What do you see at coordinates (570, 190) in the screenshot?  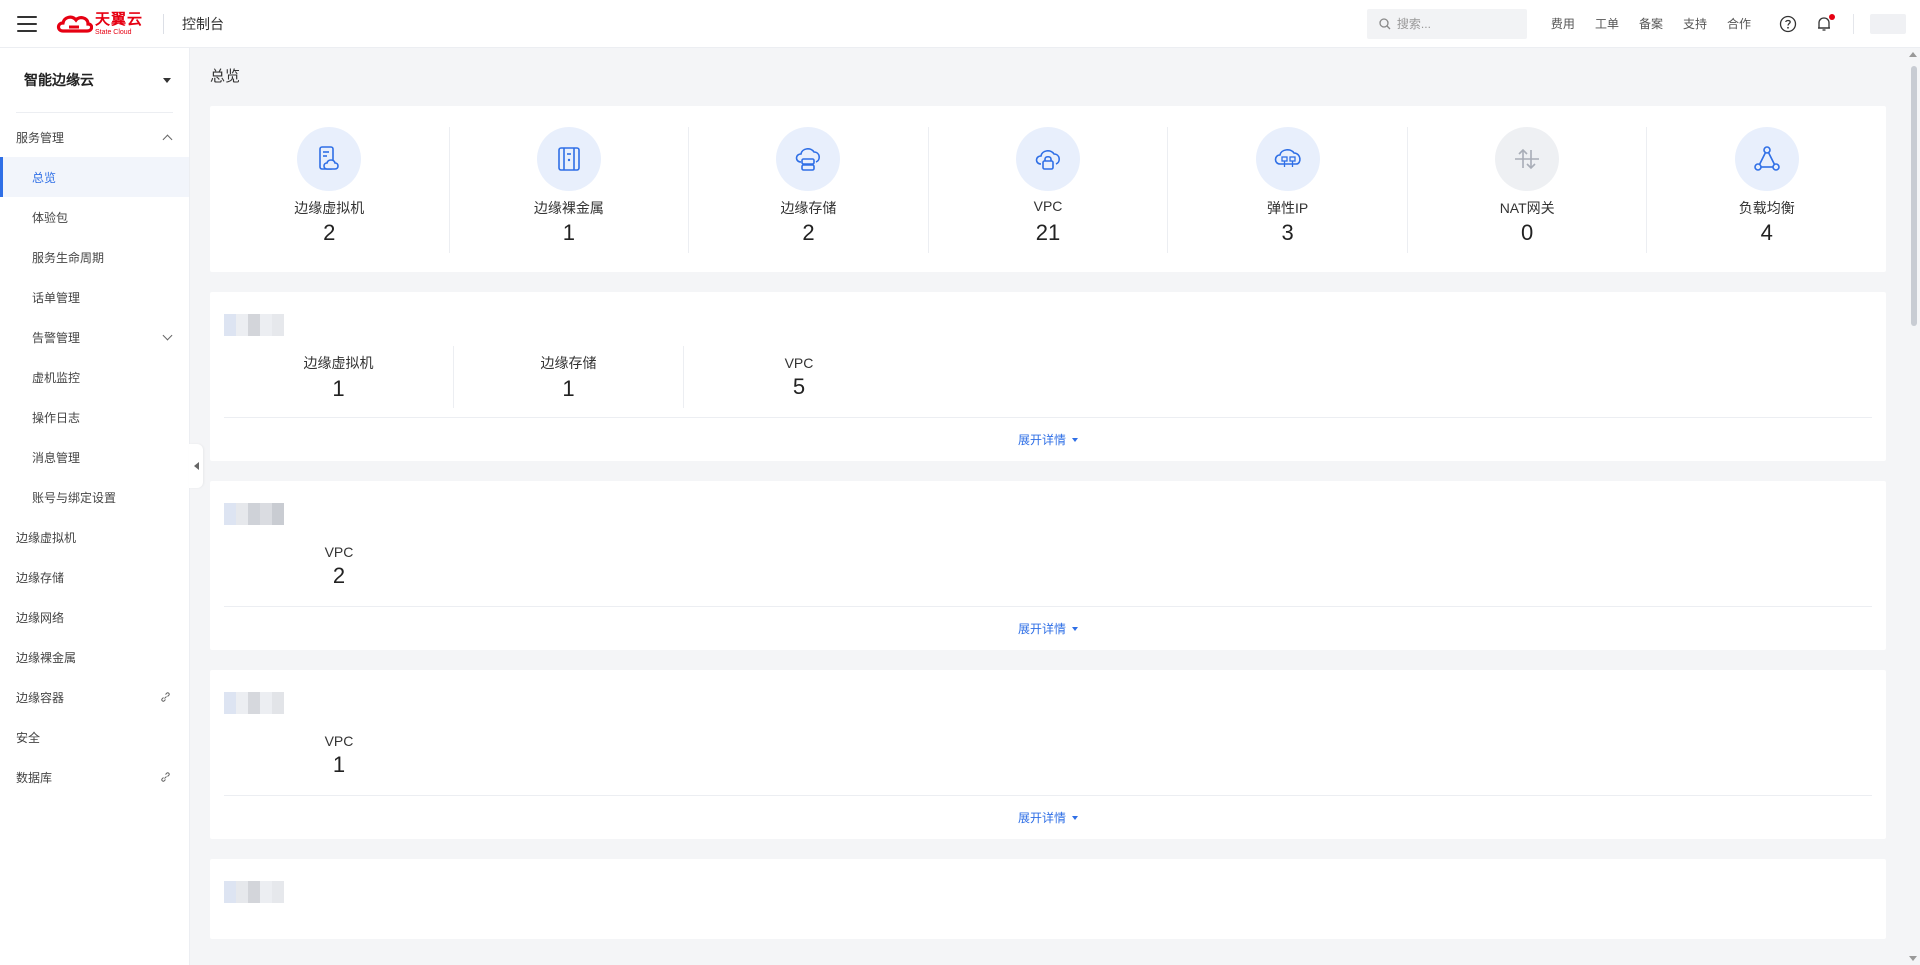 I see `summary-item-edge-bare-metal: 边缘裸金属 1` at bounding box center [570, 190].